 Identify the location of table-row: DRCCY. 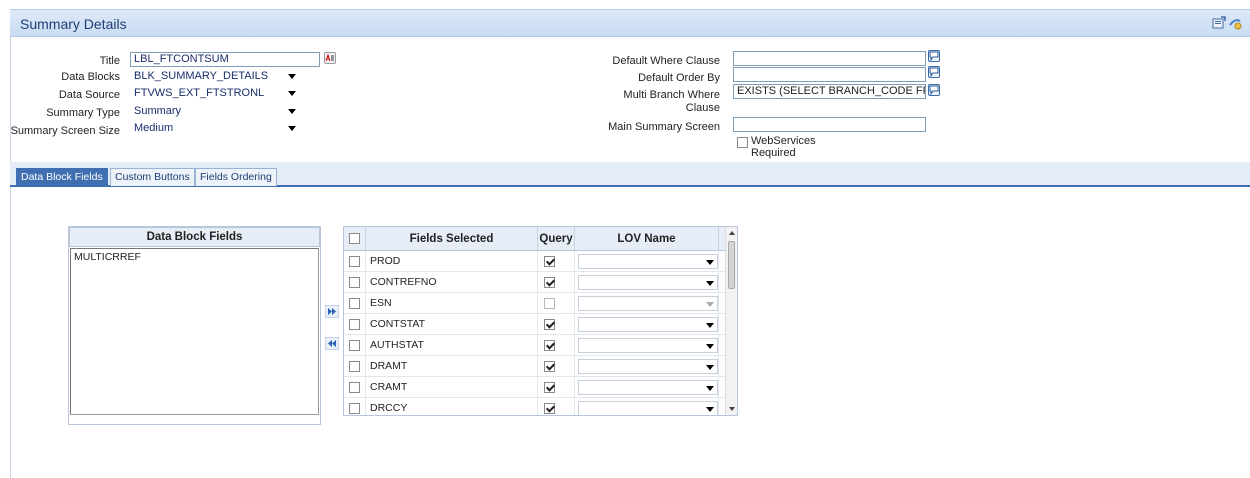
(535, 406).